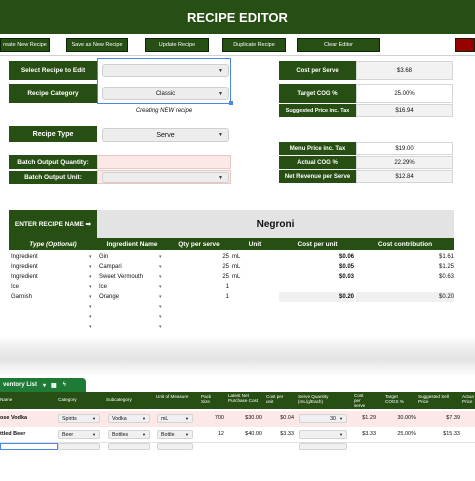  Describe the element at coordinates (404, 93) in the screenshot. I see `target-cog-value: 25.00%` at that location.